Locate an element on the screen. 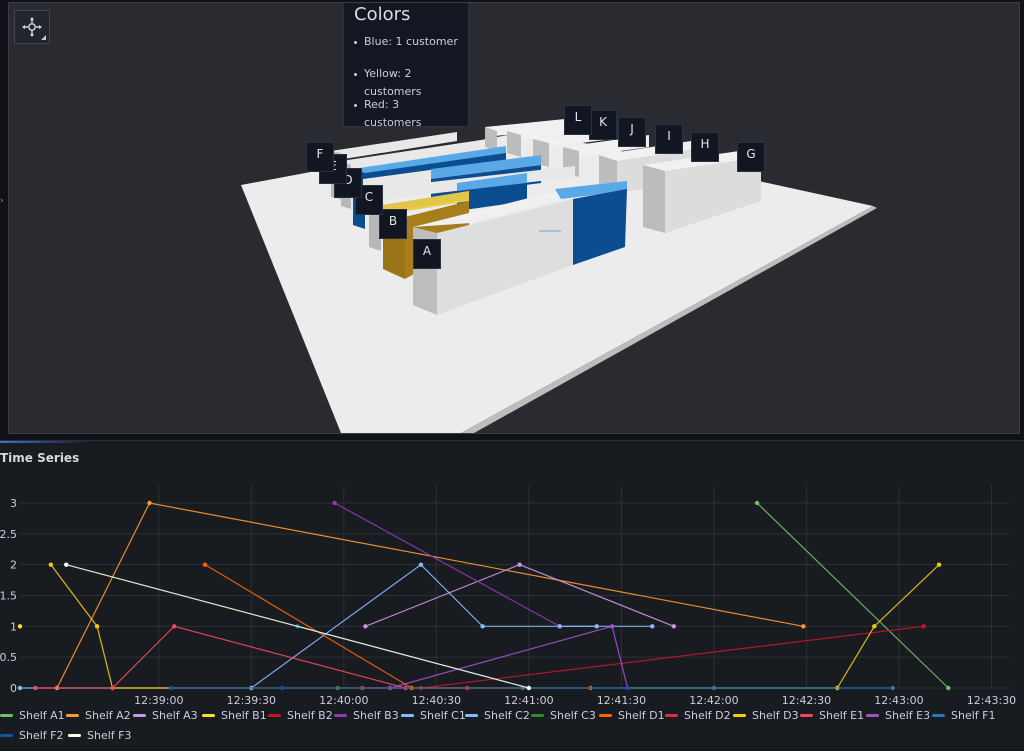 The height and width of the screenshot is (751, 1024). side-expand-icon: › is located at coordinates (2, 201).